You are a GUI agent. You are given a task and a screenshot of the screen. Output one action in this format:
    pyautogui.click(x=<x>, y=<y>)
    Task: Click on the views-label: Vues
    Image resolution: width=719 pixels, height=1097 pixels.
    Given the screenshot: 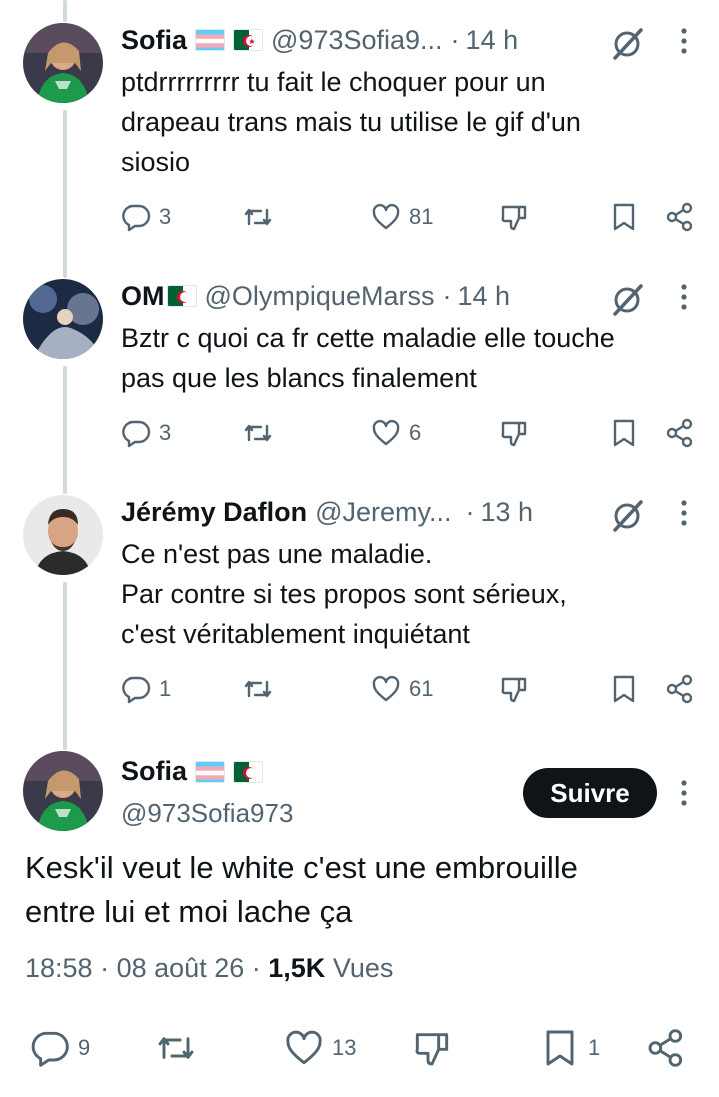 What is the action you would take?
    pyautogui.click(x=363, y=968)
    